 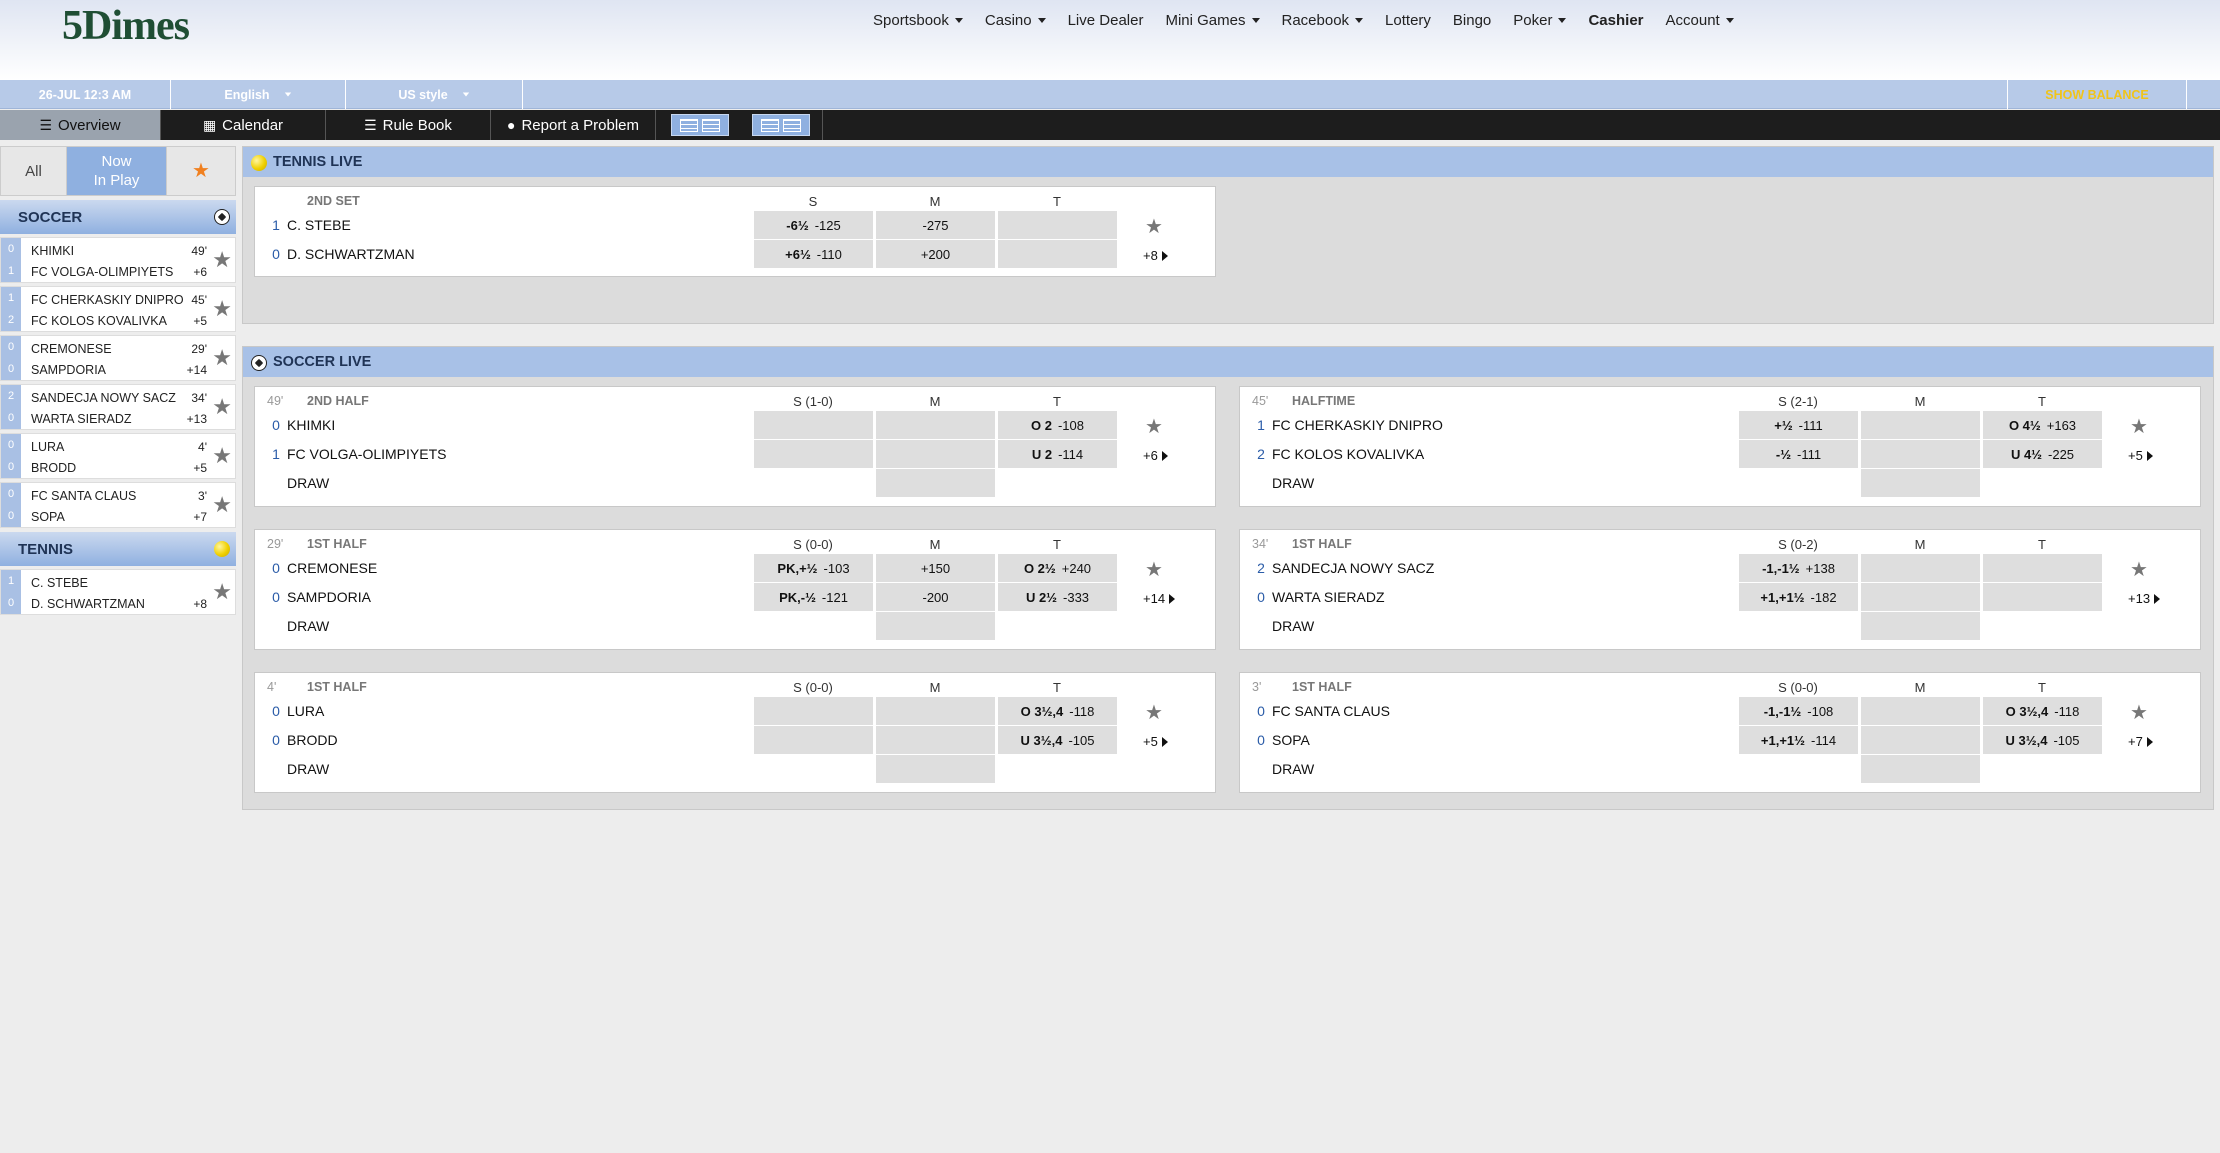 I want to click on tab-now-in-play: Now In Play, so click(x=116, y=171).